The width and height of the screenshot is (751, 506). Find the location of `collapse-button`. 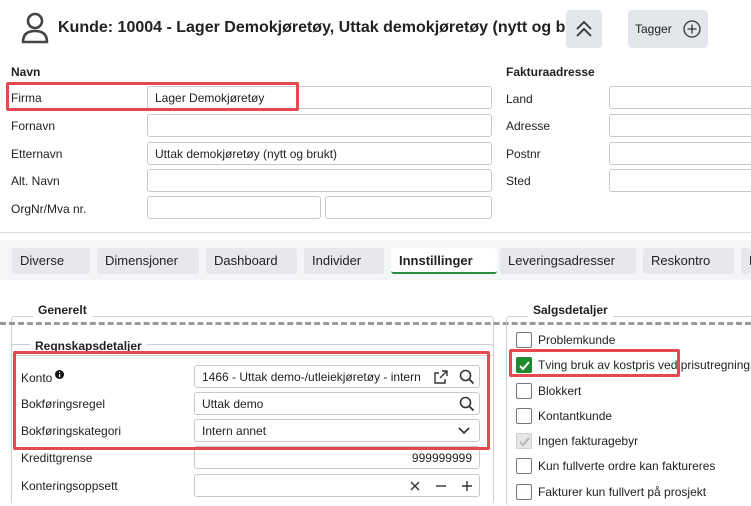

collapse-button is located at coordinates (584, 29).